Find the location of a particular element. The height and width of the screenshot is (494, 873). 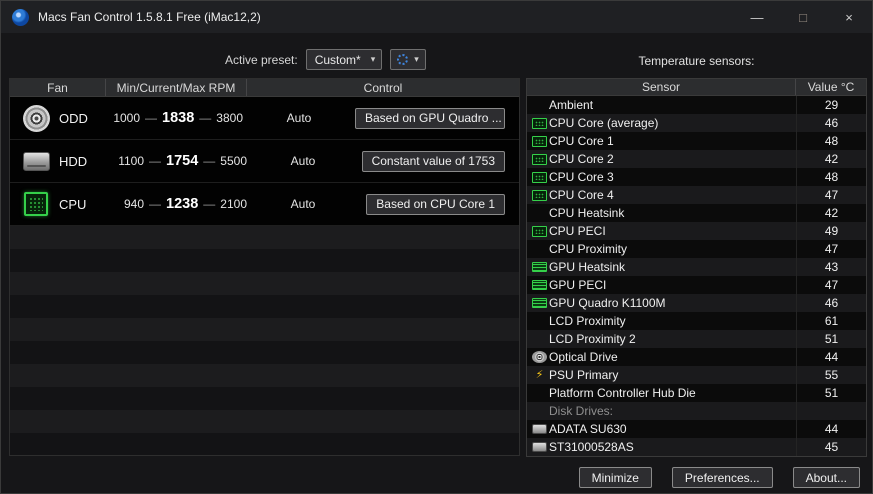

preset-bar: Active preset: Custom* ▾ ▾ is located at coordinates (325, 59).